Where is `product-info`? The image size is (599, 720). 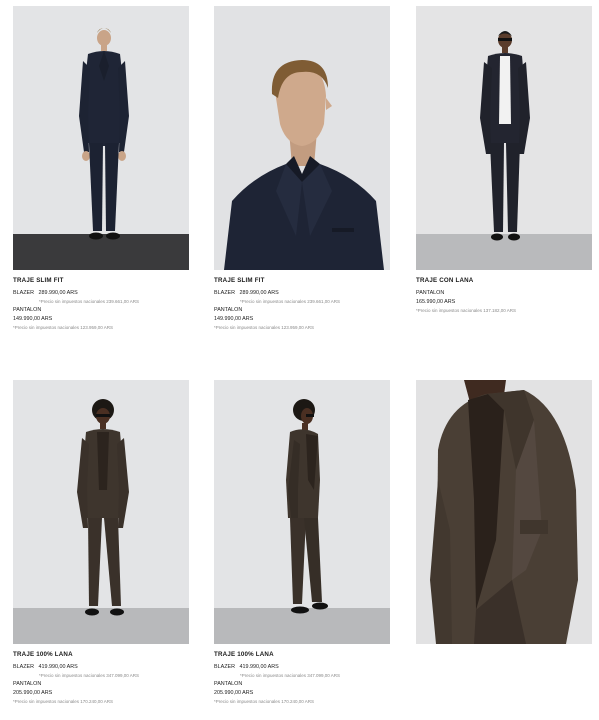
product-info is located at coordinates (504, 647).